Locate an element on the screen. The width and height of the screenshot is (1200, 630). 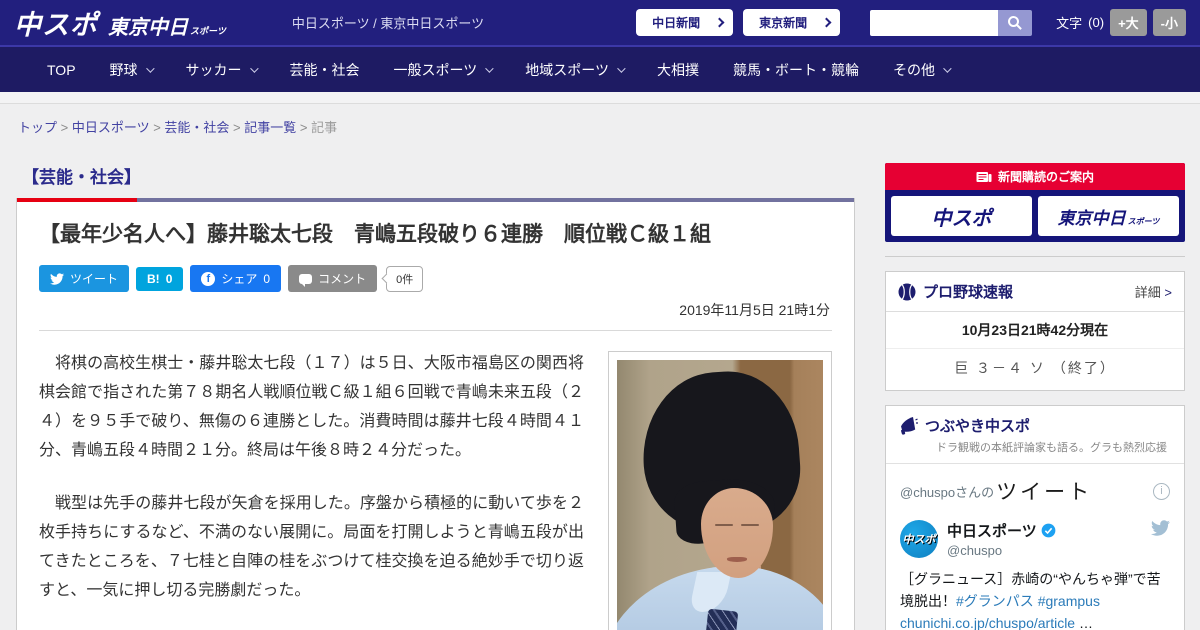
logo-chuspo: 中スポ is located at coordinates (56, 25).